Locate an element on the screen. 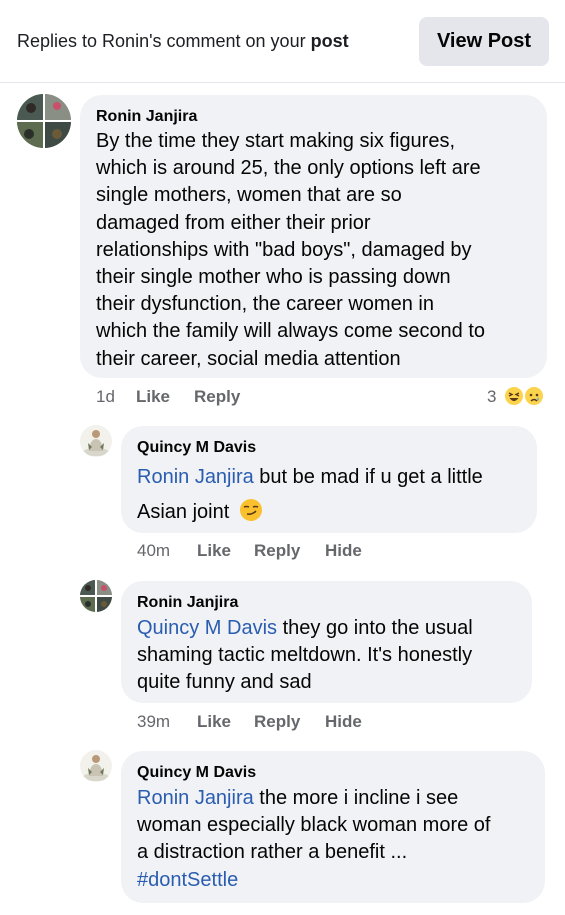 The height and width of the screenshot is (915, 565). reply-line-rest: but be mad if u get a little is located at coordinates (368, 477).